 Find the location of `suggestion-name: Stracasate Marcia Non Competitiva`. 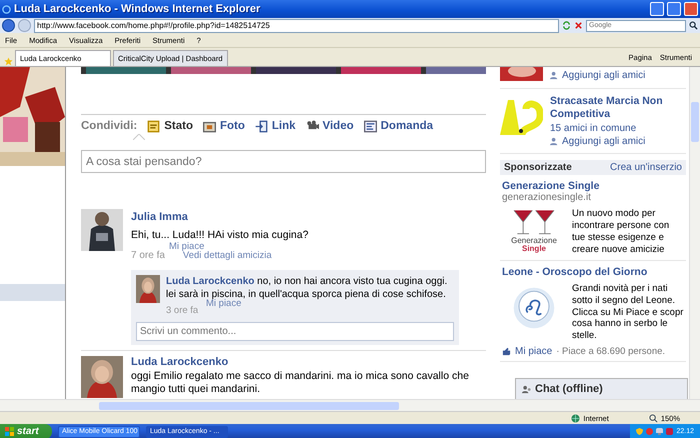

suggestion-name: Stracasate Marcia Non Competitiva is located at coordinates (618, 108).